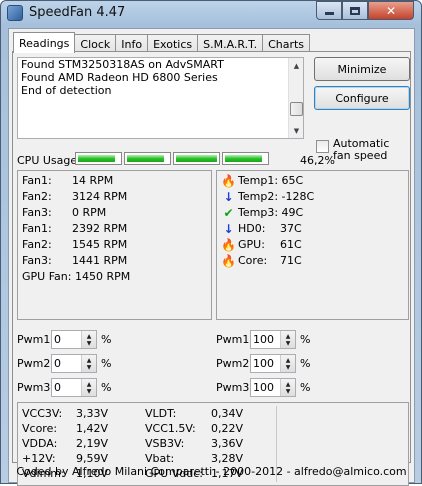 This screenshot has width=422, height=486. What do you see at coordinates (36, 339) in the screenshot?
I see `pwm-label: Pwm1:` at bounding box center [36, 339].